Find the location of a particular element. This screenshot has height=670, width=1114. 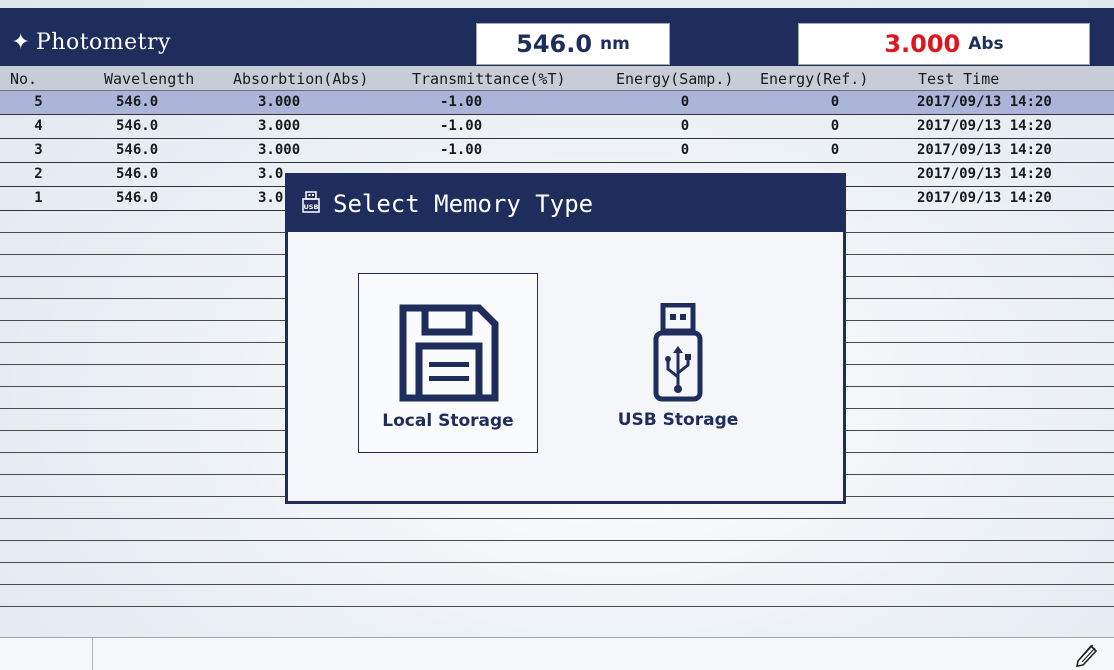

page-title-text: Photometry is located at coordinates (103, 42).